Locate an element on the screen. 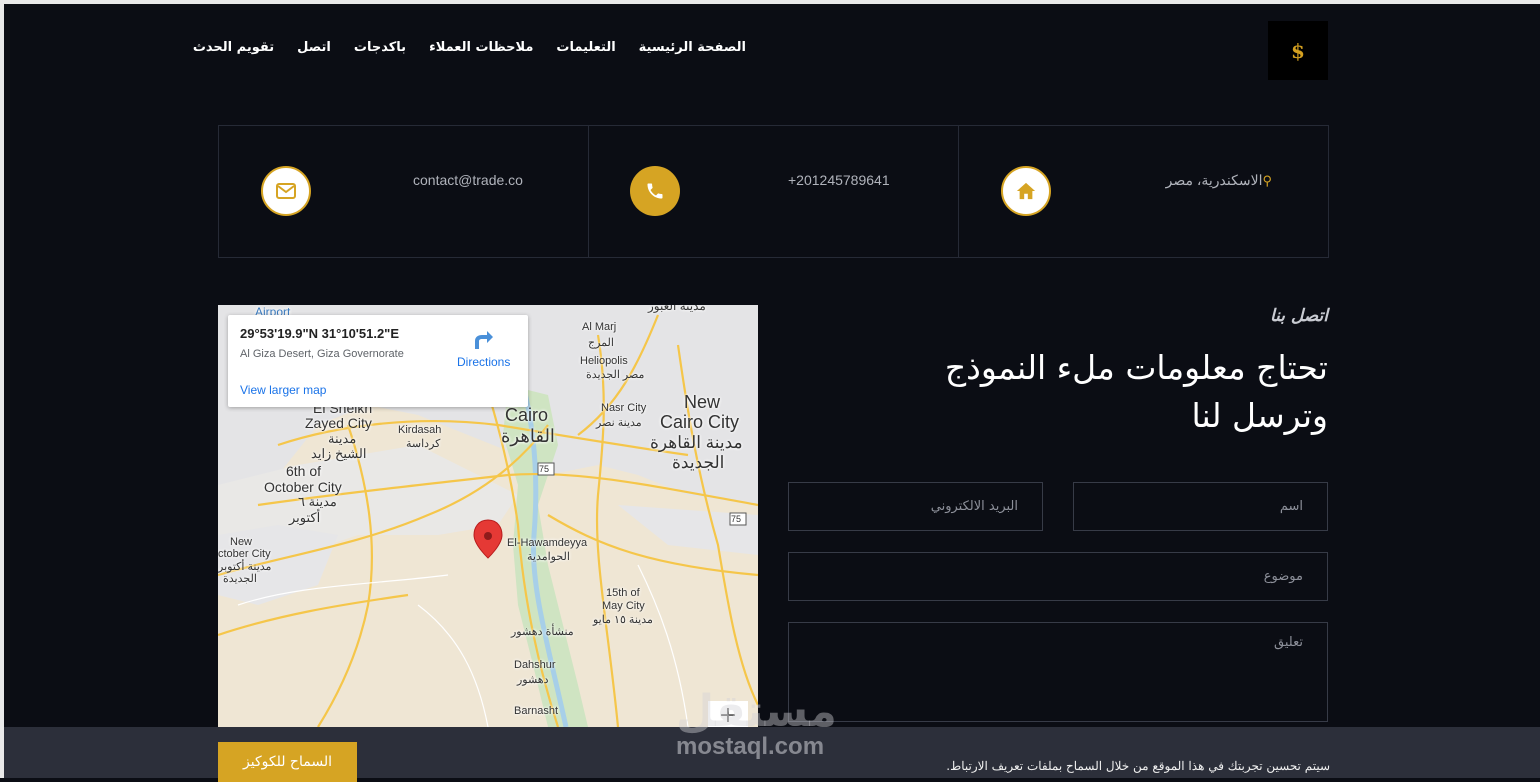 The height and width of the screenshot is (782, 1540). map-label-new-october-1: New is located at coordinates (241, 542).